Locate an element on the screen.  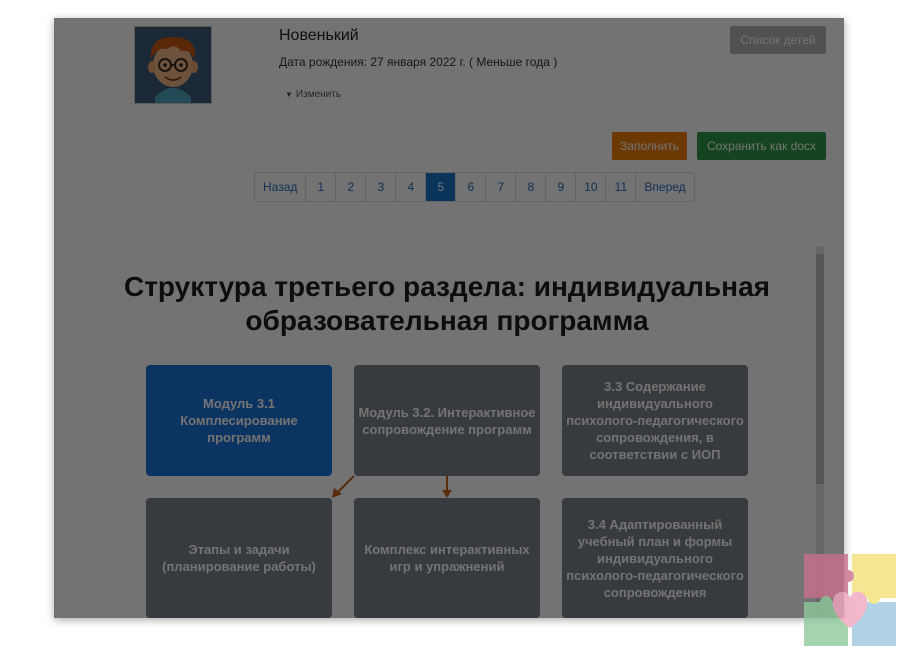
page-10: 10 is located at coordinates (591, 187).